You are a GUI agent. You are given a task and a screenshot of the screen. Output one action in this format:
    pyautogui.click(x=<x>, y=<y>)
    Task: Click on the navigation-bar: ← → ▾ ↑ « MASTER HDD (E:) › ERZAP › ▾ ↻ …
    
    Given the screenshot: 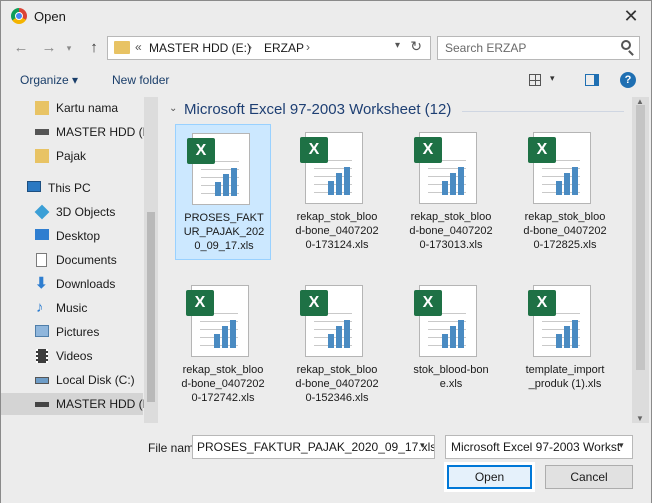 What is the action you would take?
    pyautogui.click(x=326, y=48)
    